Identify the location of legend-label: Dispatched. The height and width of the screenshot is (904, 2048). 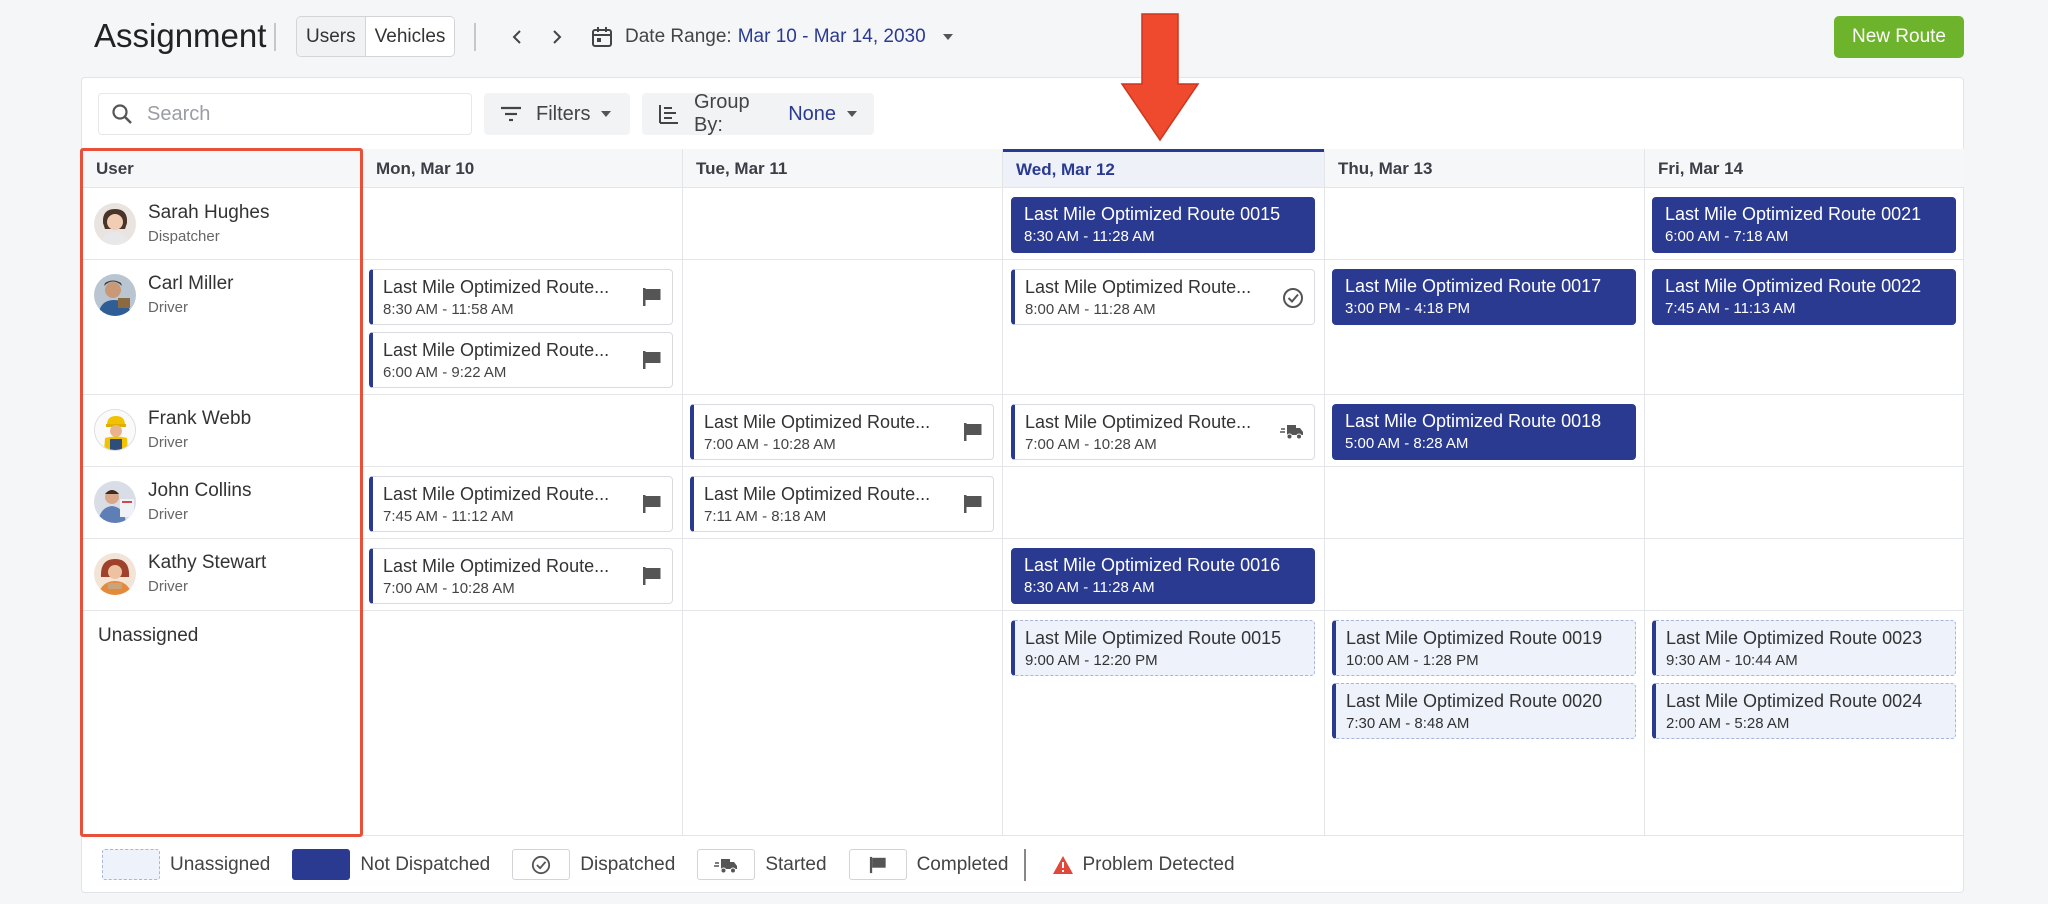
(628, 864).